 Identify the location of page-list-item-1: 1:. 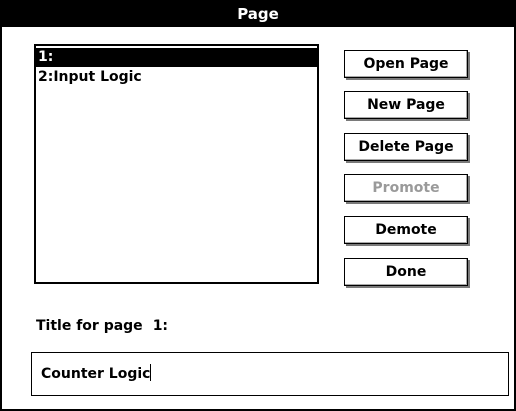
(176, 57).